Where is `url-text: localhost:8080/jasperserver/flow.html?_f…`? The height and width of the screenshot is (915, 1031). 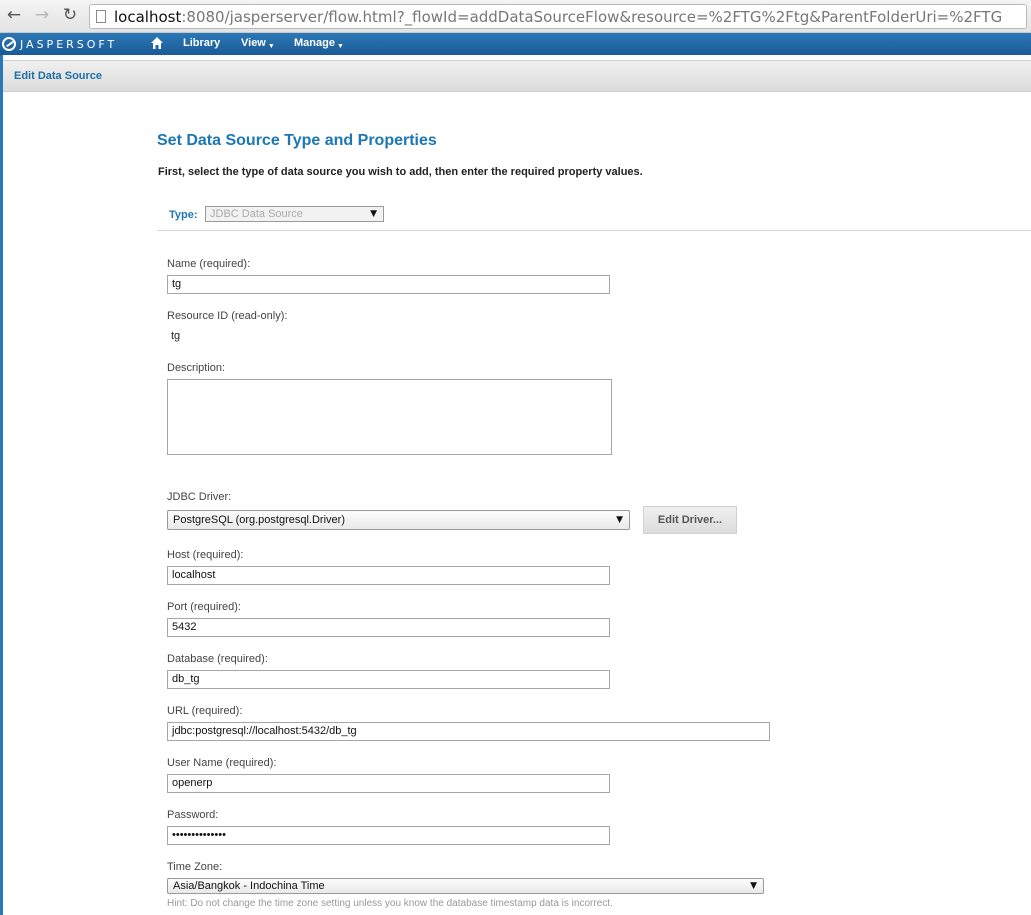
url-text: localhost:8080/jasperserver/flow.html?_f… is located at coordinates (558, 17).